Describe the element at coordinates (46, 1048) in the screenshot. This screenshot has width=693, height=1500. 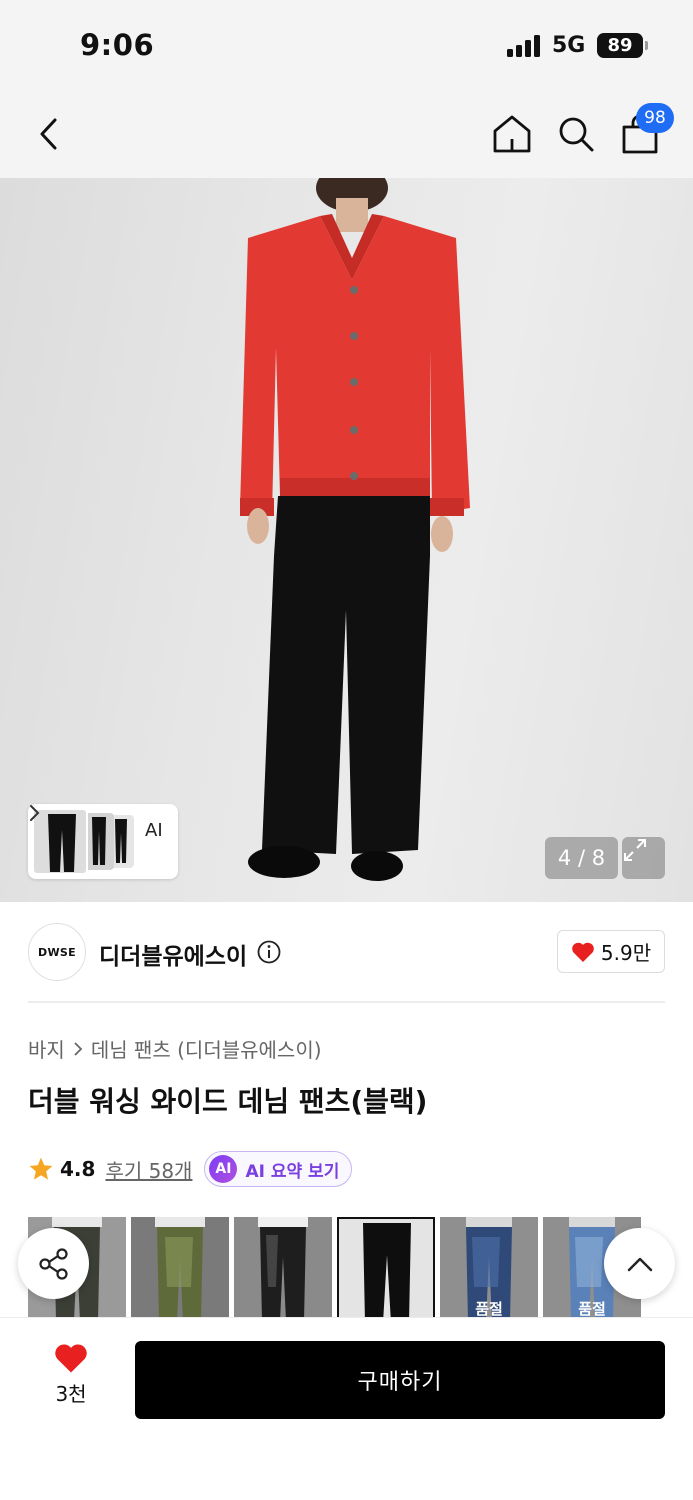
I see `breadcrumb-category: 바지` at that location.